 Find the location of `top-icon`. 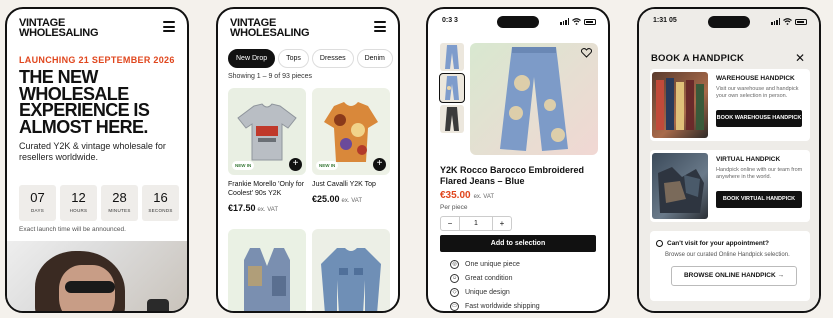

top-icon is located at coordinates (351, 131).